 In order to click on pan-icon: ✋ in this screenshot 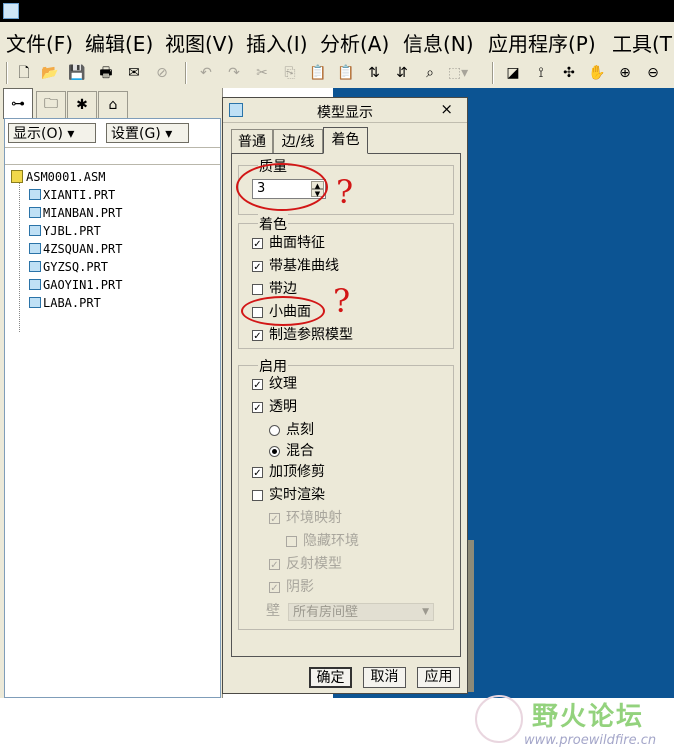, I will do `click(597, 73)`.